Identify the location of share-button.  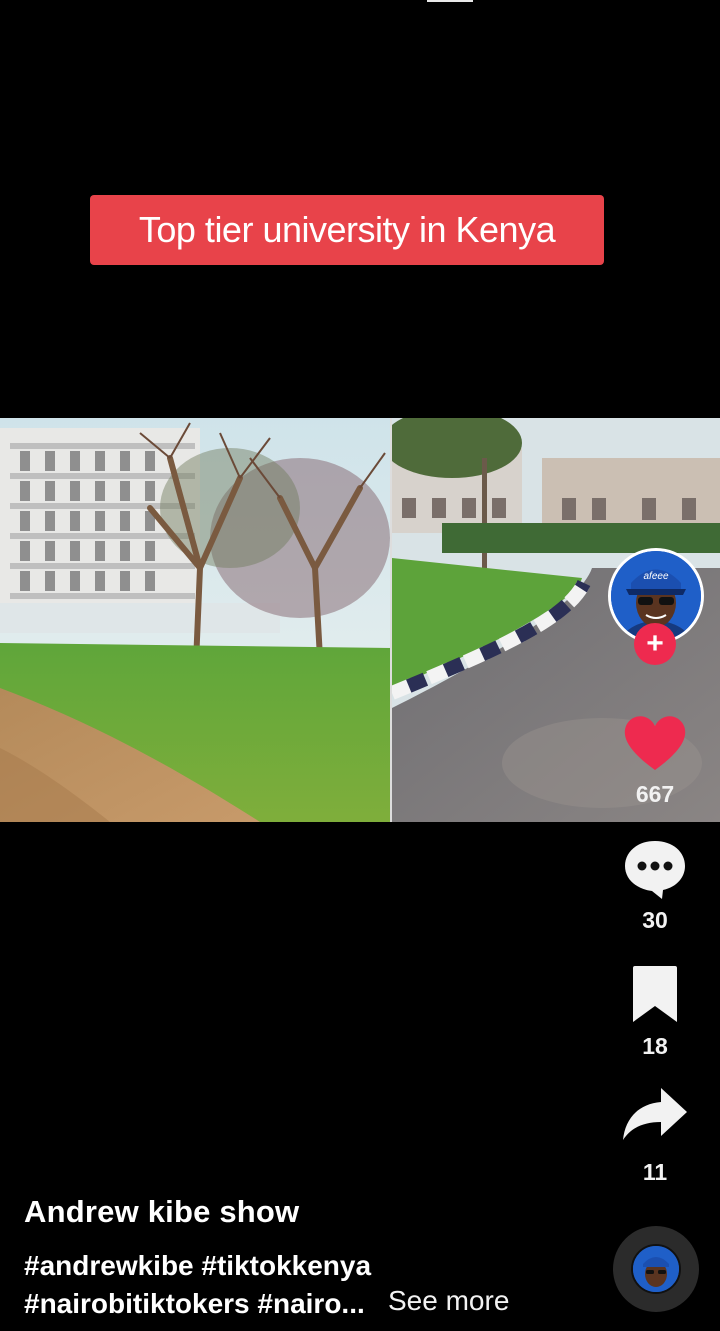
(655, 1114).